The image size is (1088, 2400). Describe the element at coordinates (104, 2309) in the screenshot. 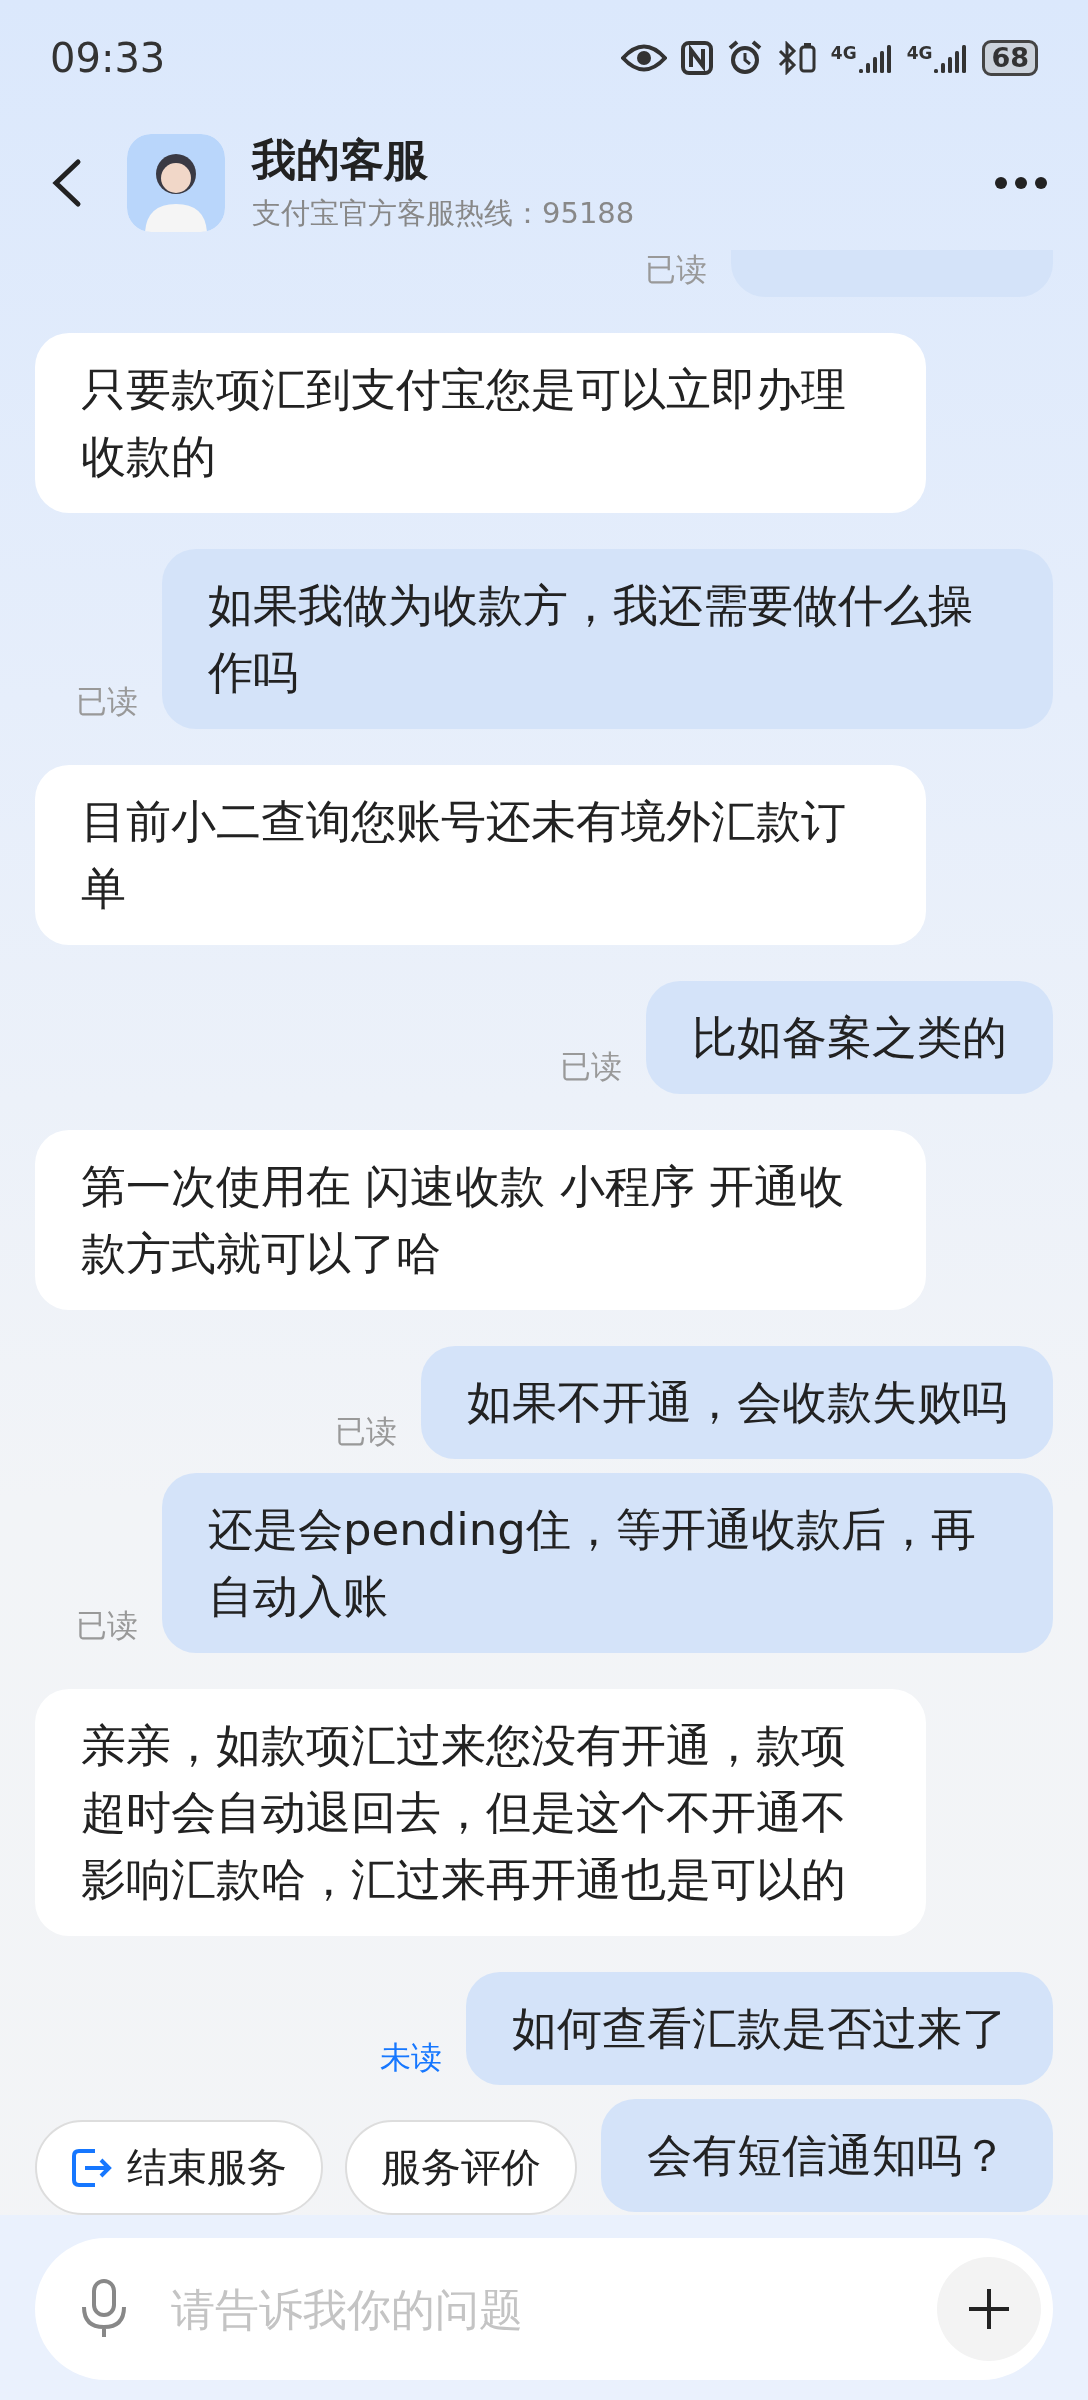

I see `microphone-icon` at that location.